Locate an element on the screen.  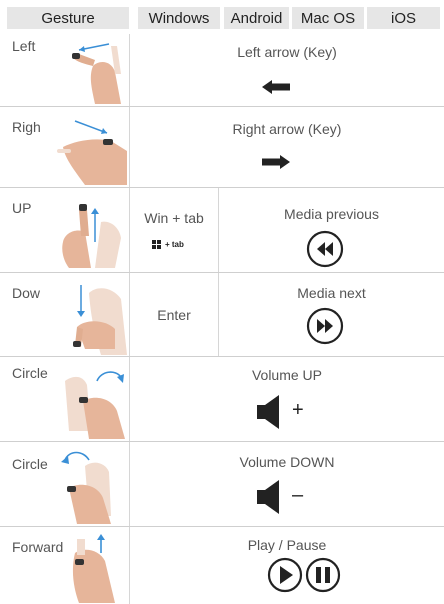
gesture-forward-image is located at coordinates (93, 568).